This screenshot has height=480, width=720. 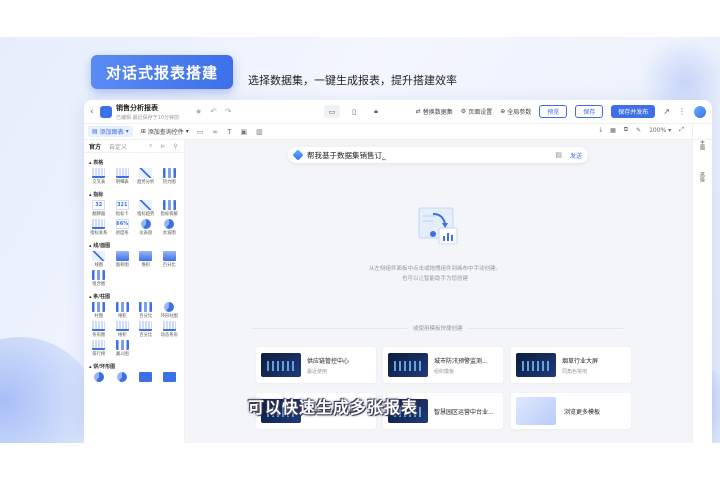 I want to click on avatar, so click(x=700, y=111).